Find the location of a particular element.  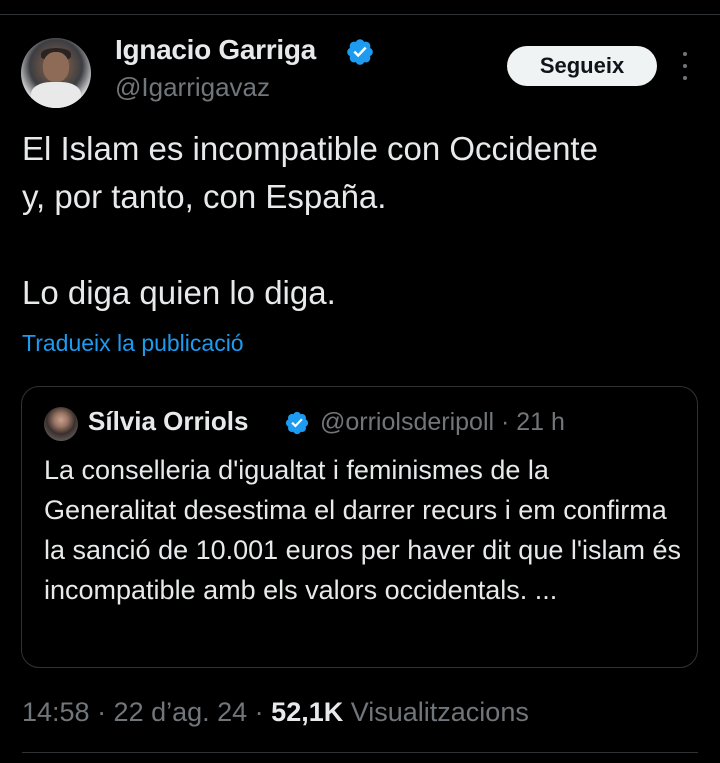

views-label: Visualitzacions is located at coordinates (436, 712).